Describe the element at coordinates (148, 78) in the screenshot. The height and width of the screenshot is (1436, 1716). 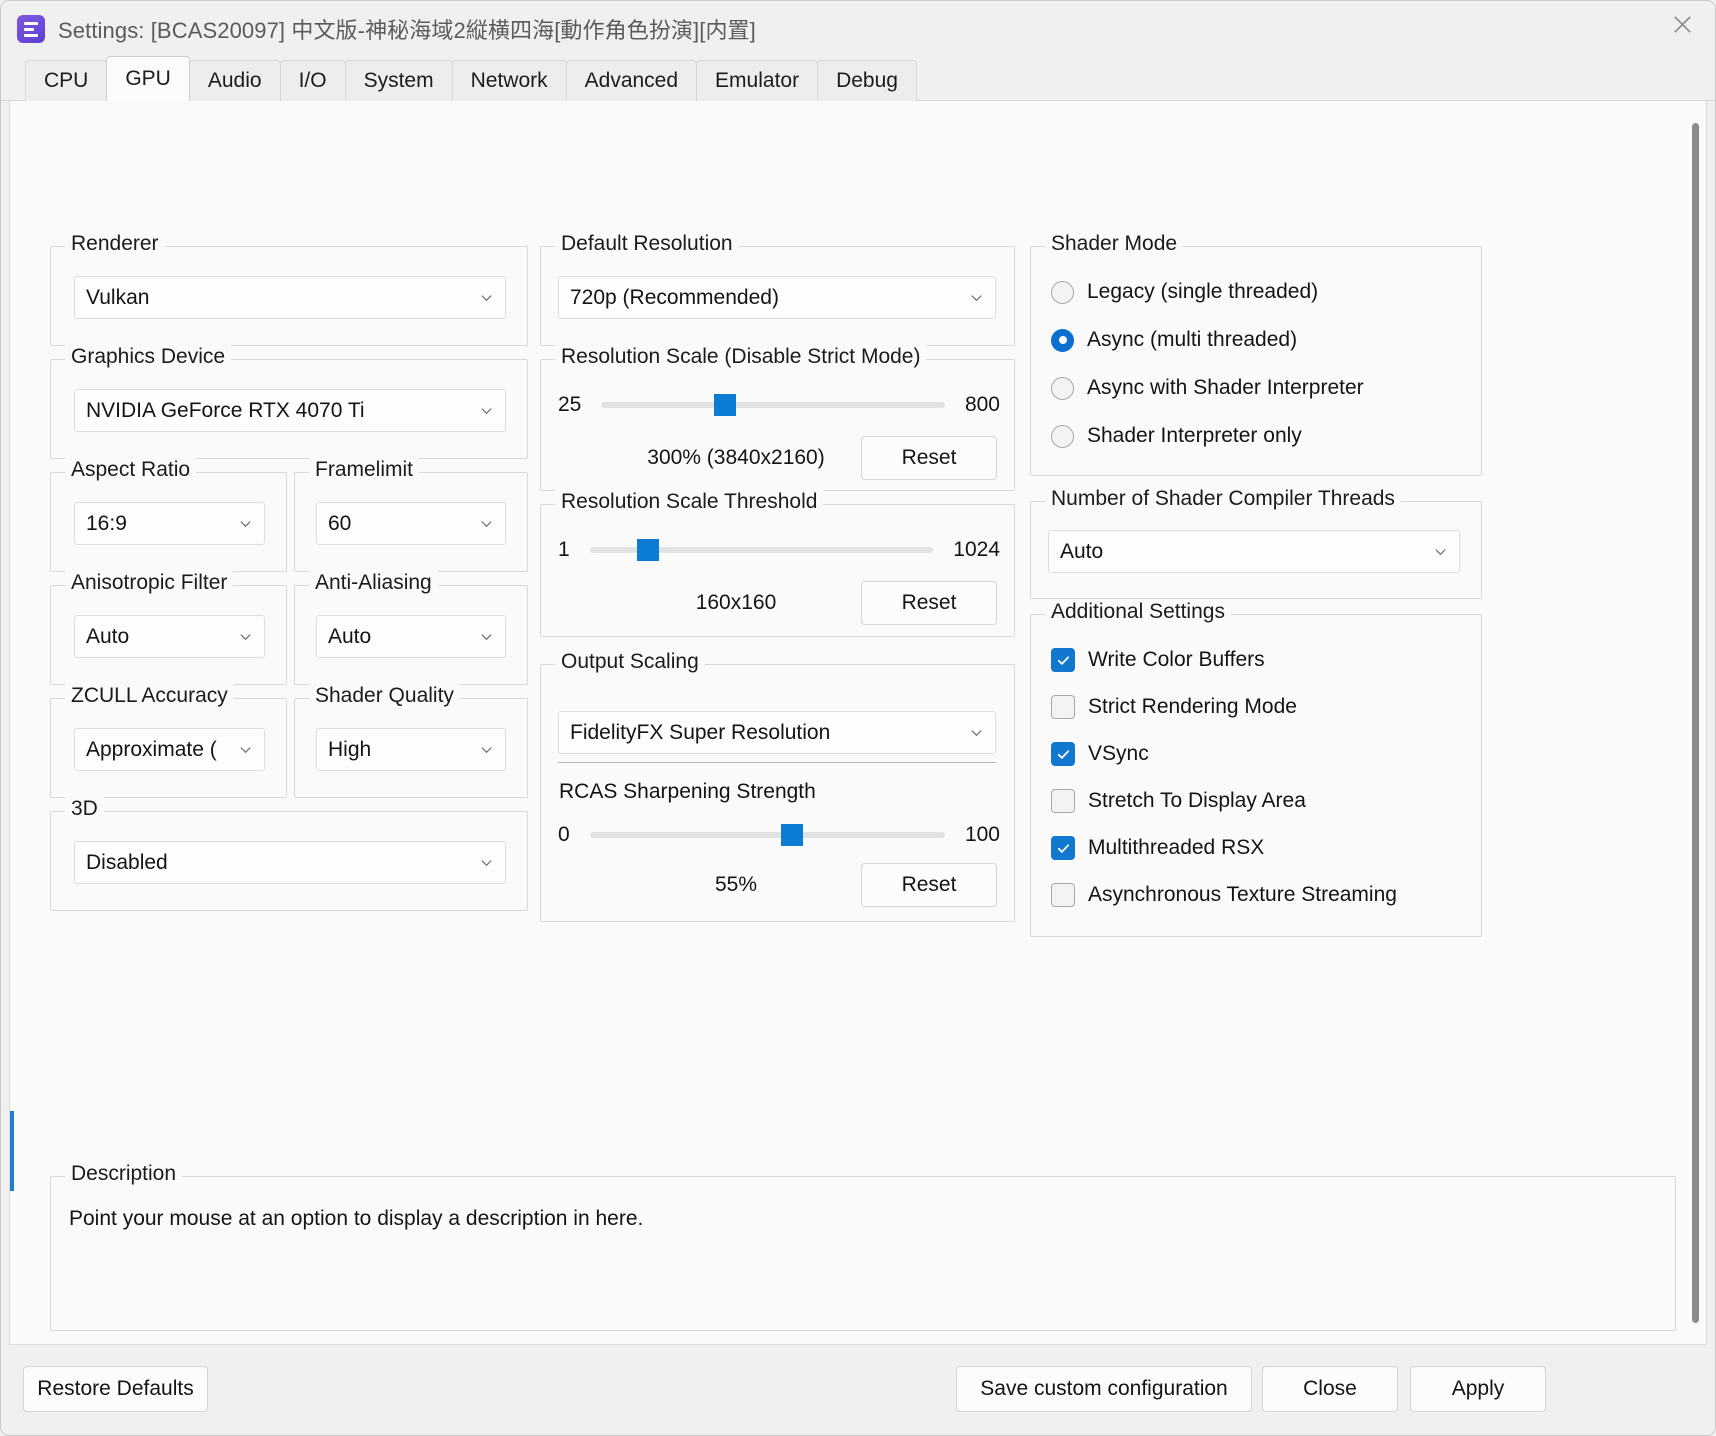
I see `tab-gpu: GPU` at that location.